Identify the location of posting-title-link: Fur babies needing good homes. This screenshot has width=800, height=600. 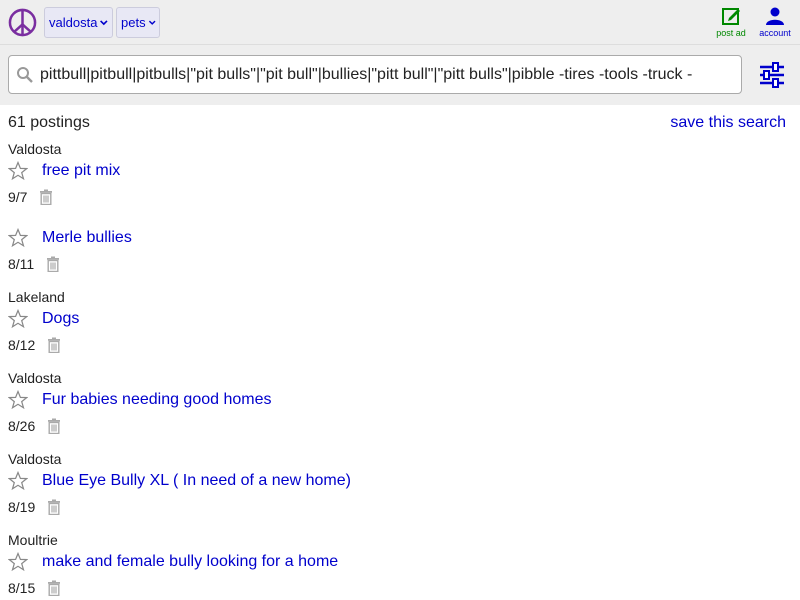
(157, 400).